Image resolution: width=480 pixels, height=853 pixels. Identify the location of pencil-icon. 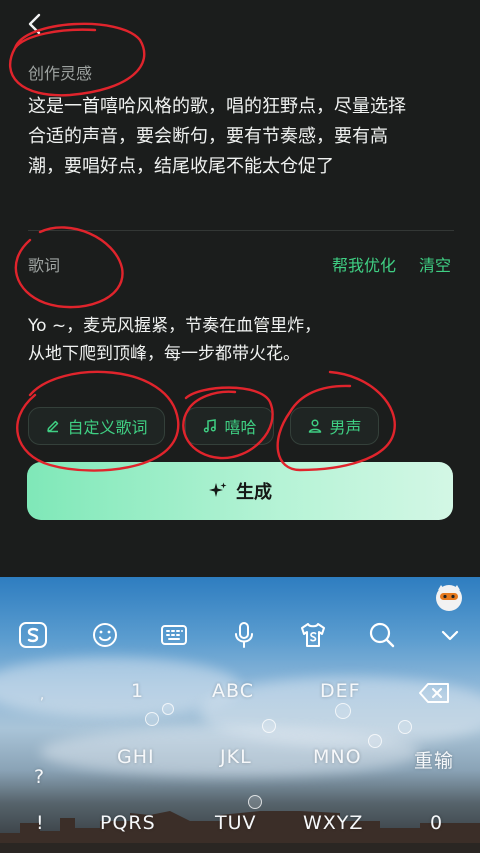
(53, 426).